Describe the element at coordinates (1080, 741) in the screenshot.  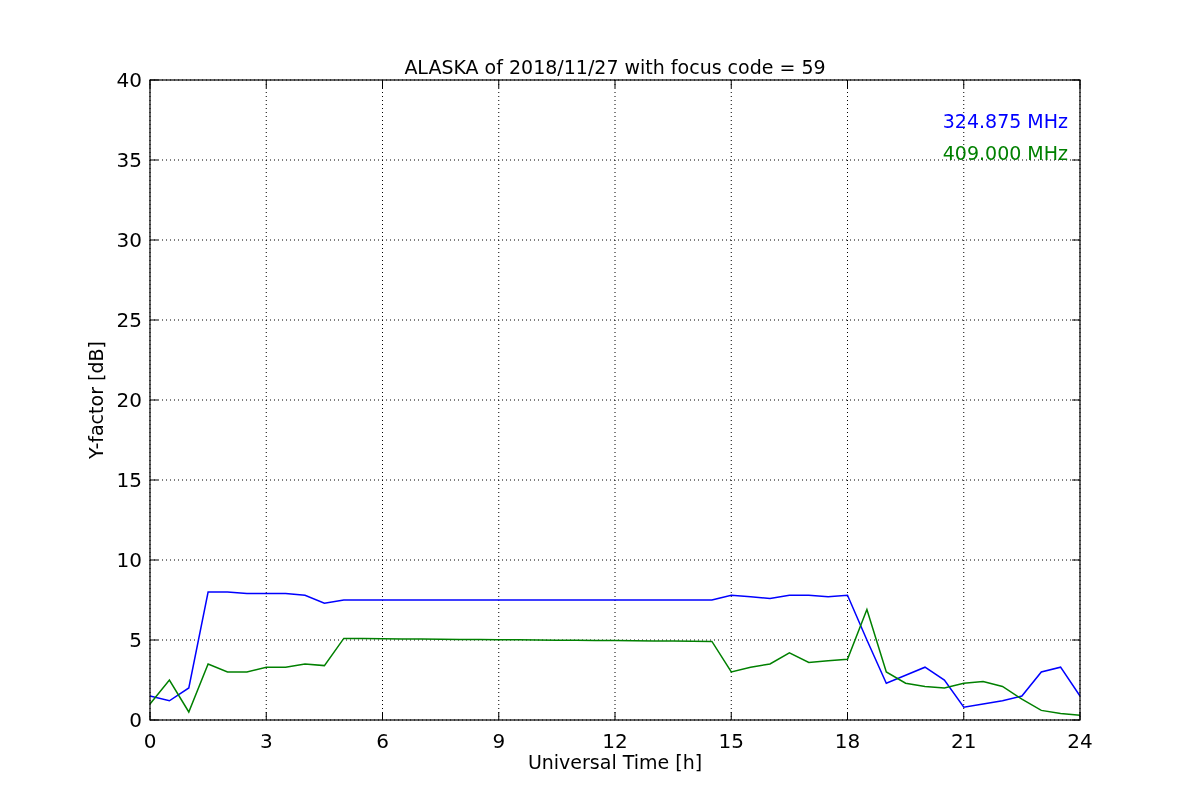
I see `x-tick-label: 24` at that location.